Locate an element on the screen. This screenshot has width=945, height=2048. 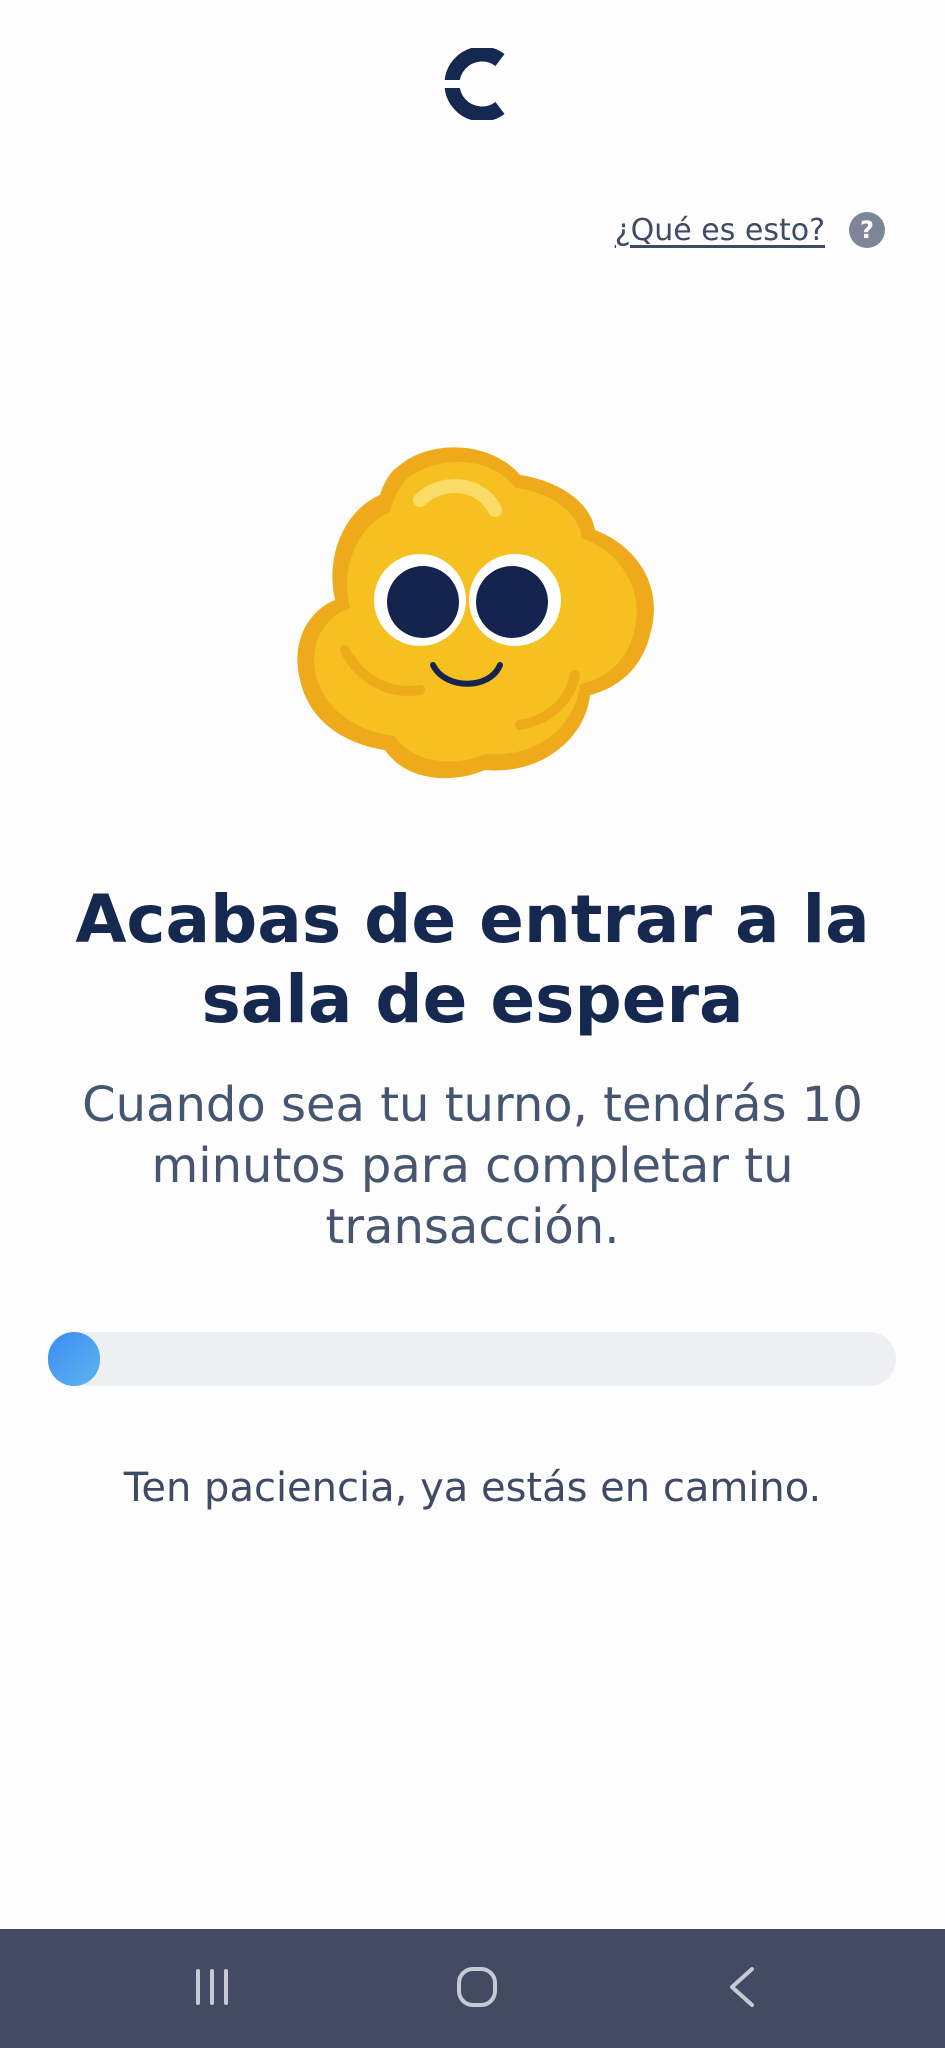
home-icon is located at coordinates (477, 1987).